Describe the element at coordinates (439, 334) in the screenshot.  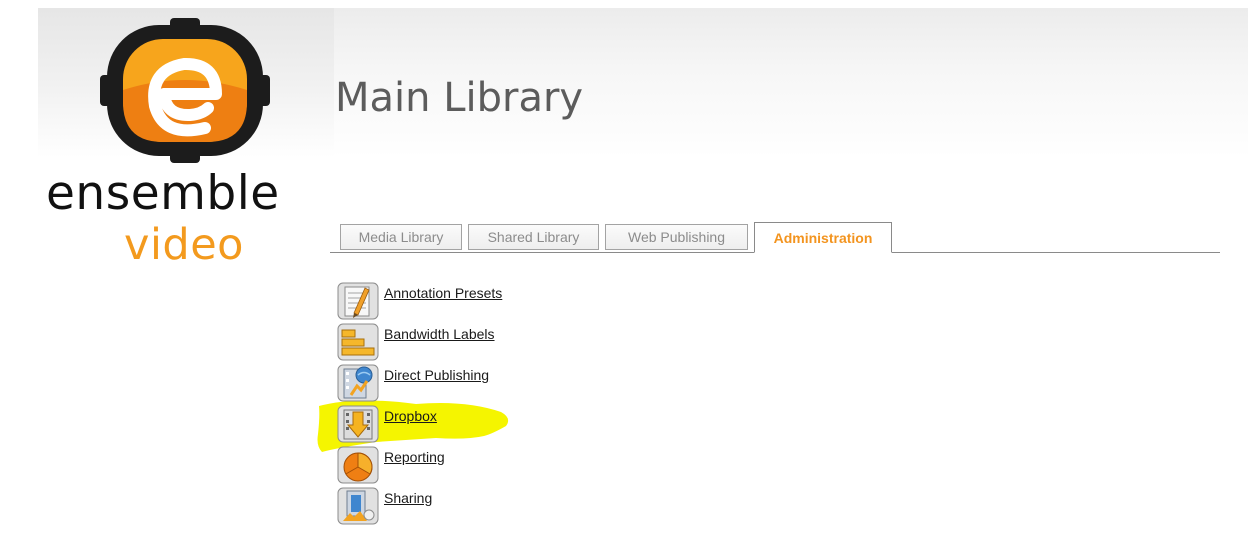
I see `bandwidth-labels-link: Bandwidth Labels` at that location.